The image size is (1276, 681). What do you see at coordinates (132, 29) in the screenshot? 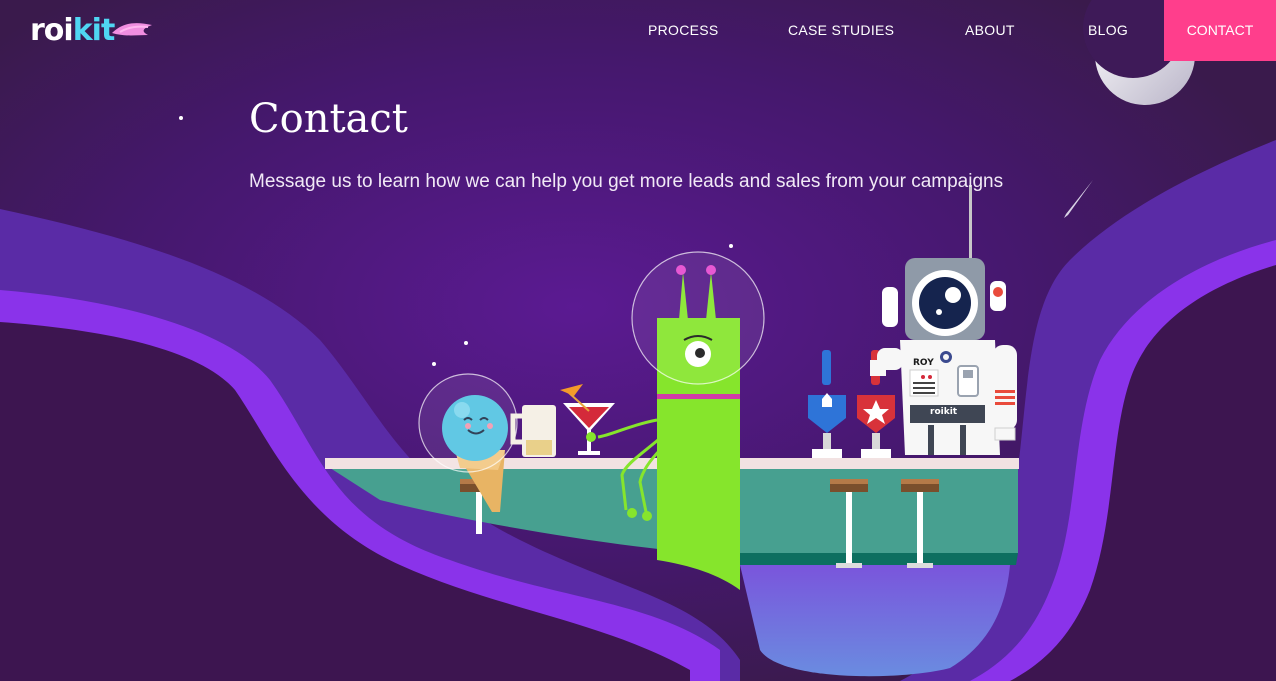
I see `rocket-swoosh-icon` at bounding box center [132, 29].